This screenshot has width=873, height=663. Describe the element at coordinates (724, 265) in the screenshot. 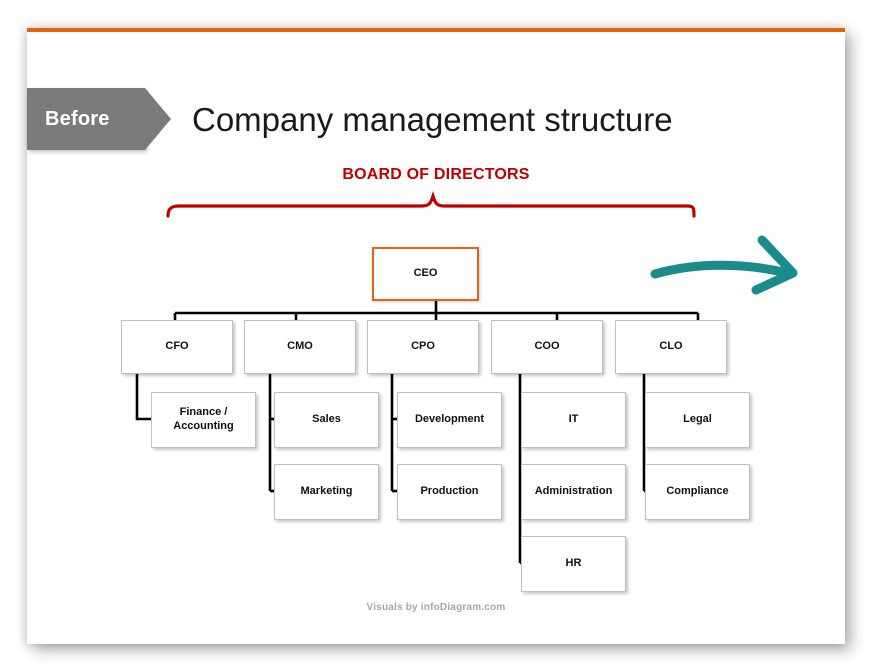

I see `teal-arrow-annotation` at that location.